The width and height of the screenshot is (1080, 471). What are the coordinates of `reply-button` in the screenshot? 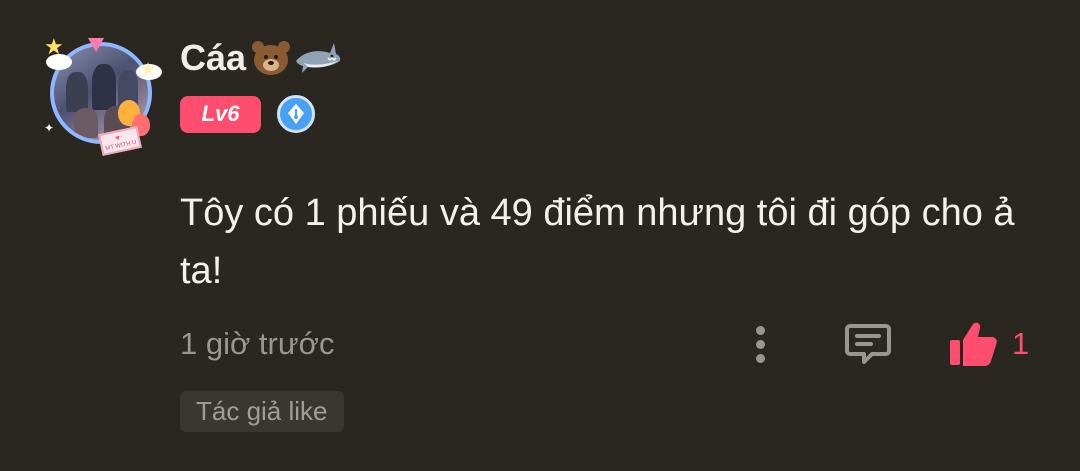 It's located at (868, 344).